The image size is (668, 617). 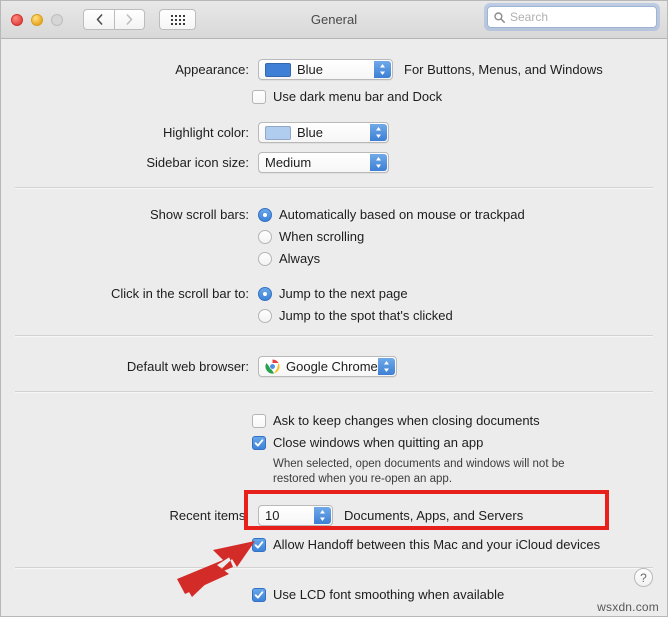 I want to click on scroll-bars-option-always-row: Always, so click(x=289, y=258).